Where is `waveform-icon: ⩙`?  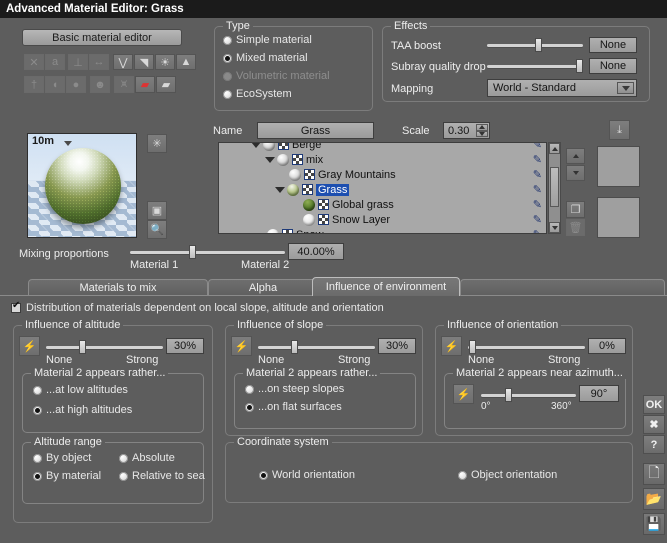 waveform-icon: ⩙ is located at coordinates (124, 84).